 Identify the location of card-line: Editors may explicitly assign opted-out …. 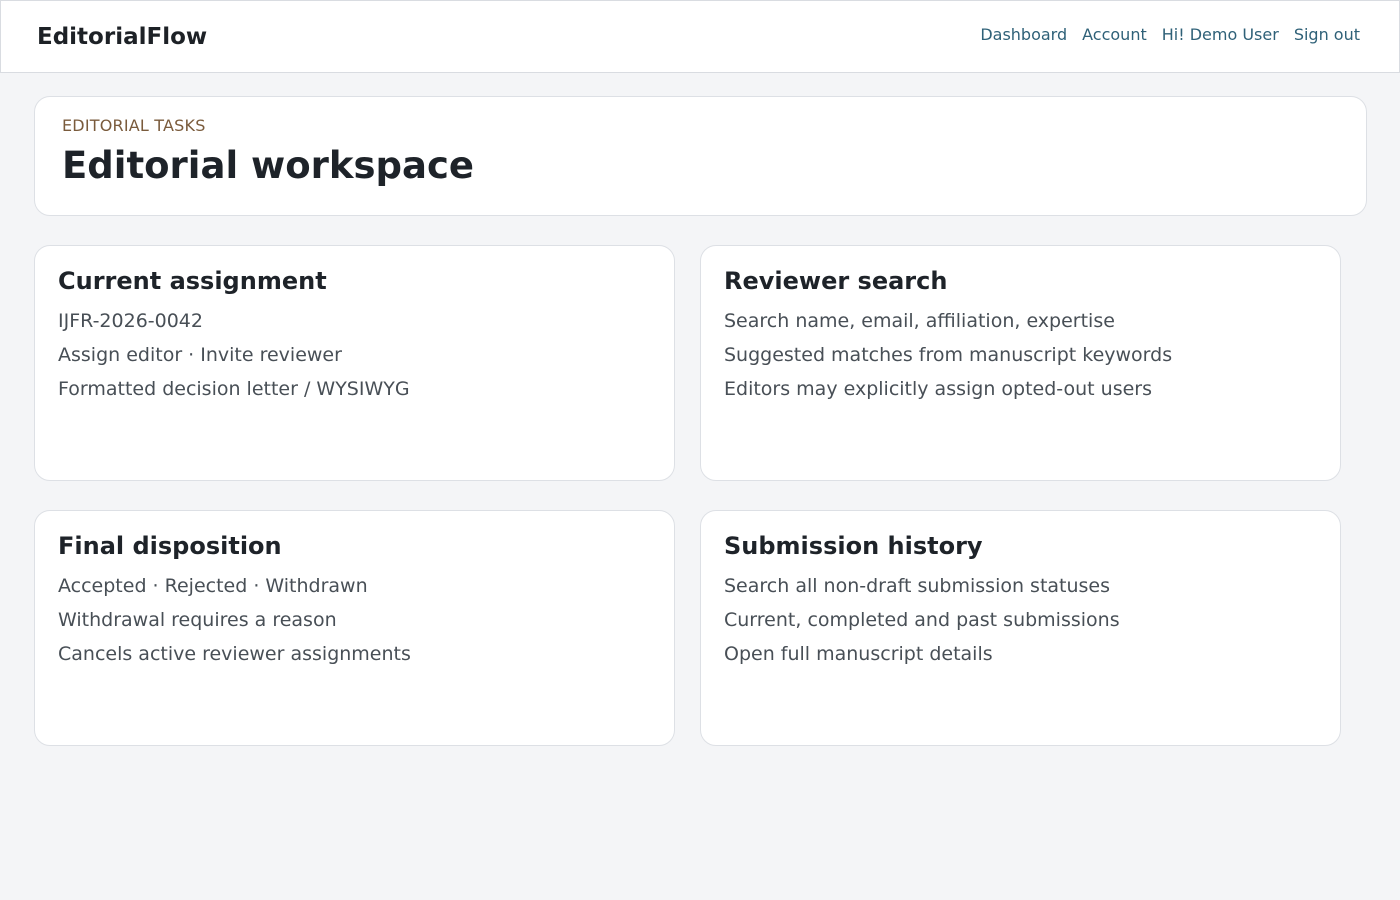
(938, 389).